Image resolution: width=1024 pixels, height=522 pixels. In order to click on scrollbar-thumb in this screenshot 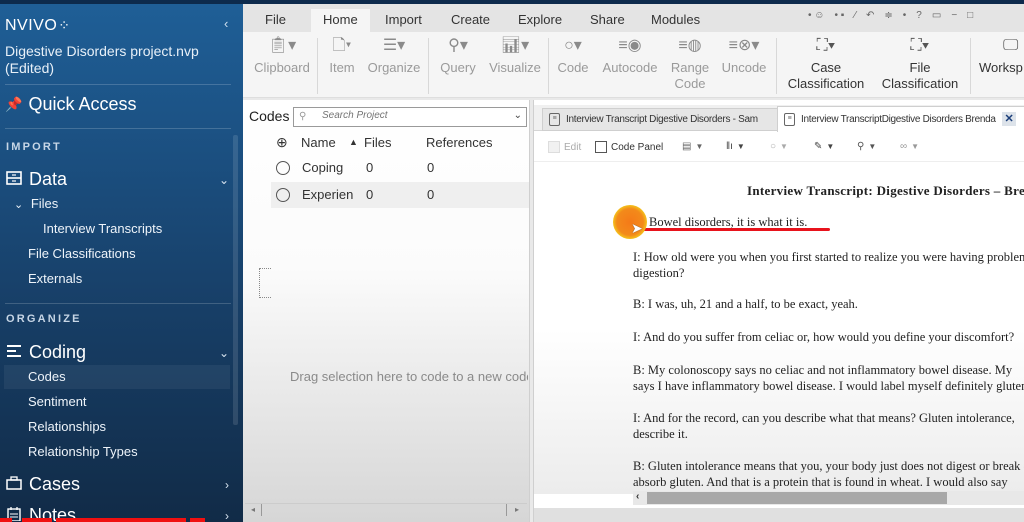, I will do `click(797, 498)`.